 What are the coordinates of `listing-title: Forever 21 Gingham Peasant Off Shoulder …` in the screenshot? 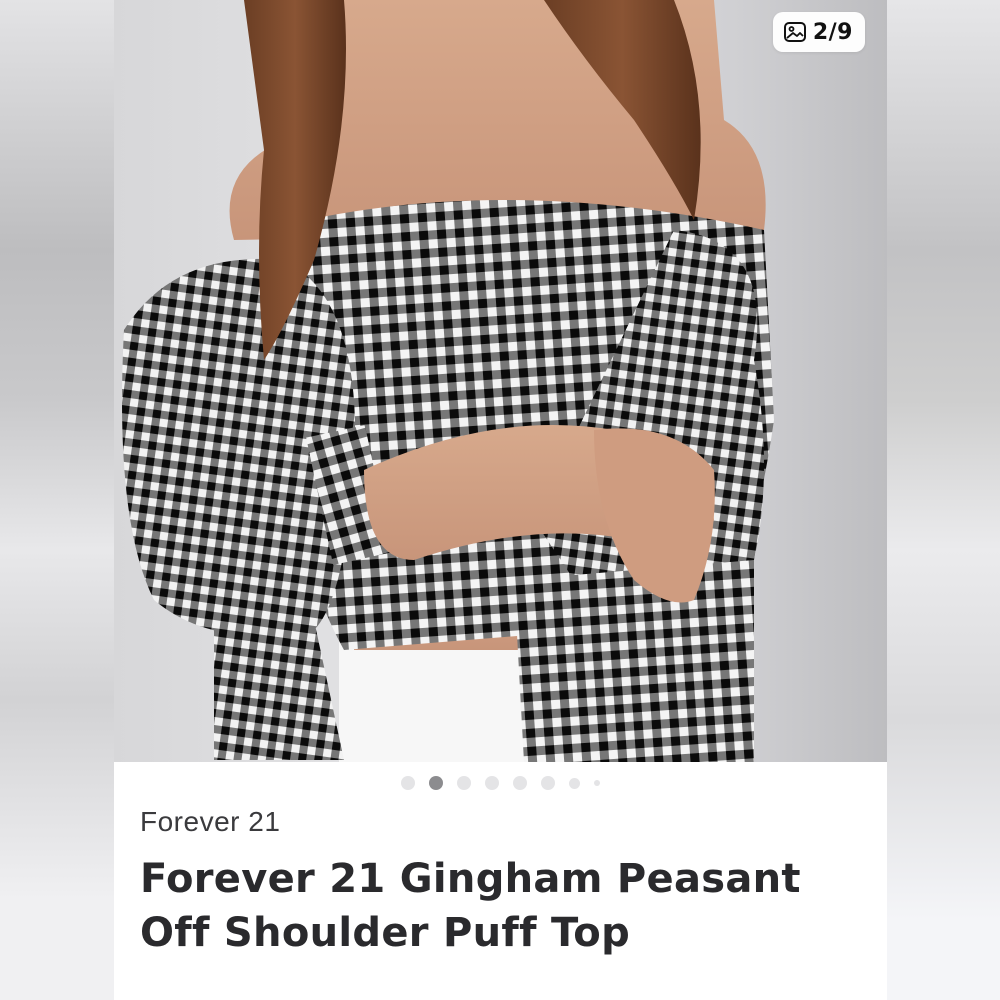 It's located at (470, 906).